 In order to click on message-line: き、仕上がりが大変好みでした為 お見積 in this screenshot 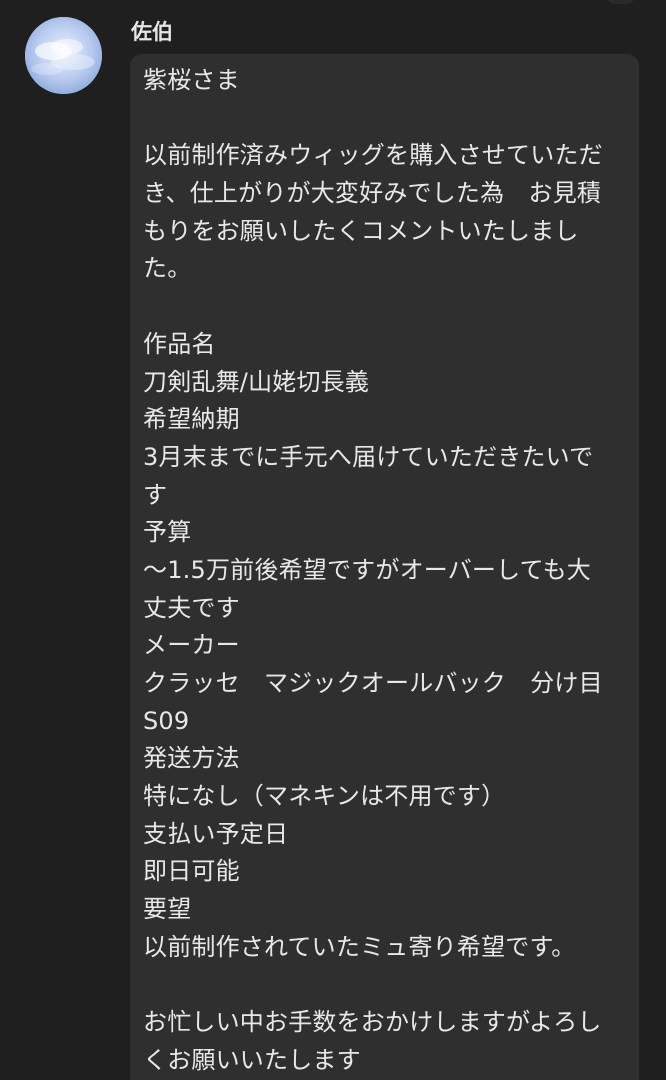, I will do `click(372, 193)`.